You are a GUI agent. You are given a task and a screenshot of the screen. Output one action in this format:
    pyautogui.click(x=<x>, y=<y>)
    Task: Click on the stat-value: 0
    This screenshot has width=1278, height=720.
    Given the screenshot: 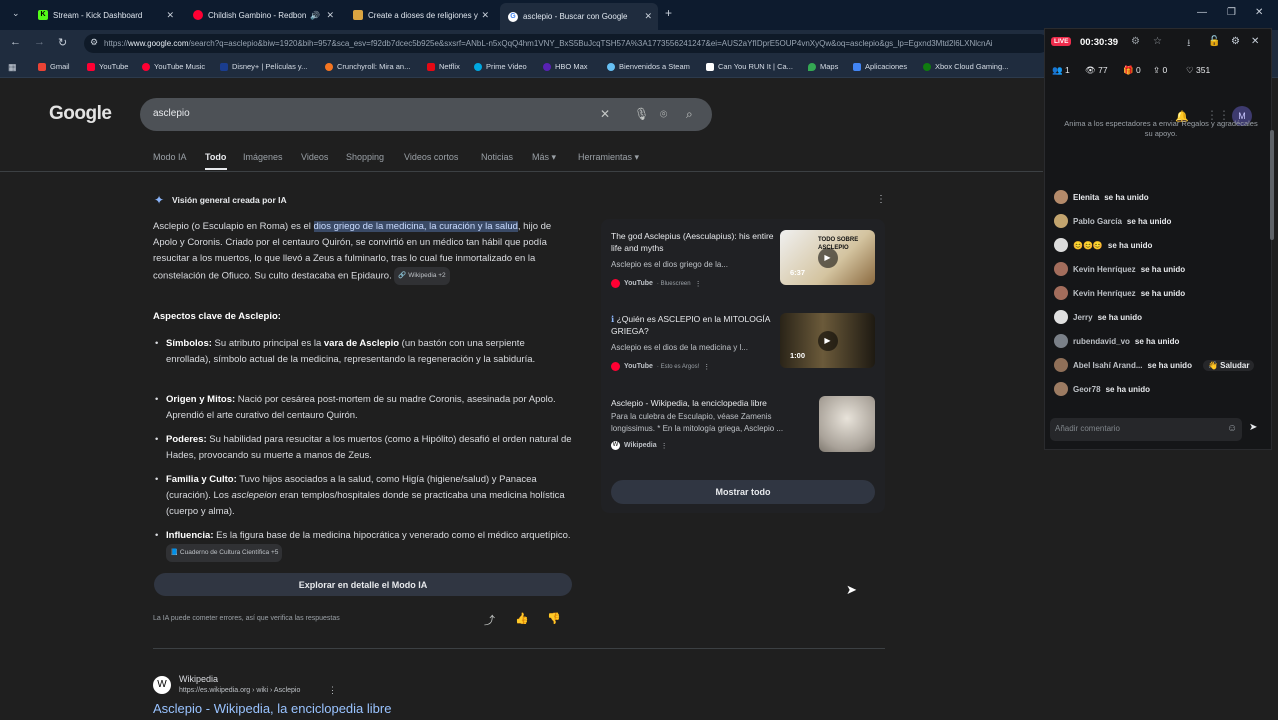 What is the action you would take?
    pyautogui.click(x=1165, y=70)
    